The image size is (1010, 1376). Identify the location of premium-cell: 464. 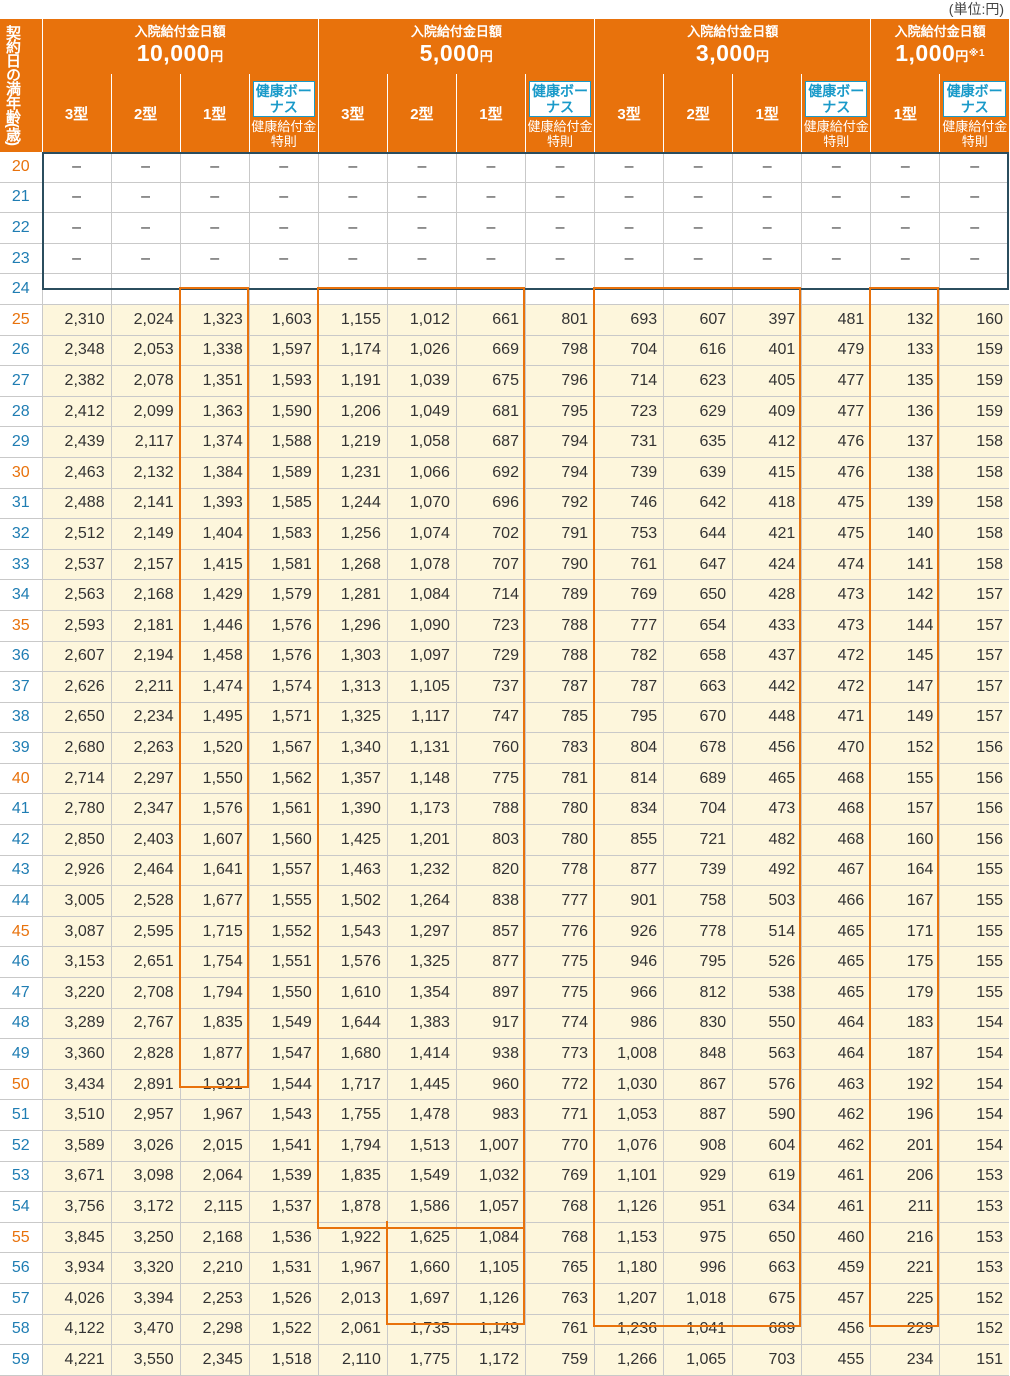
(836, 1054).